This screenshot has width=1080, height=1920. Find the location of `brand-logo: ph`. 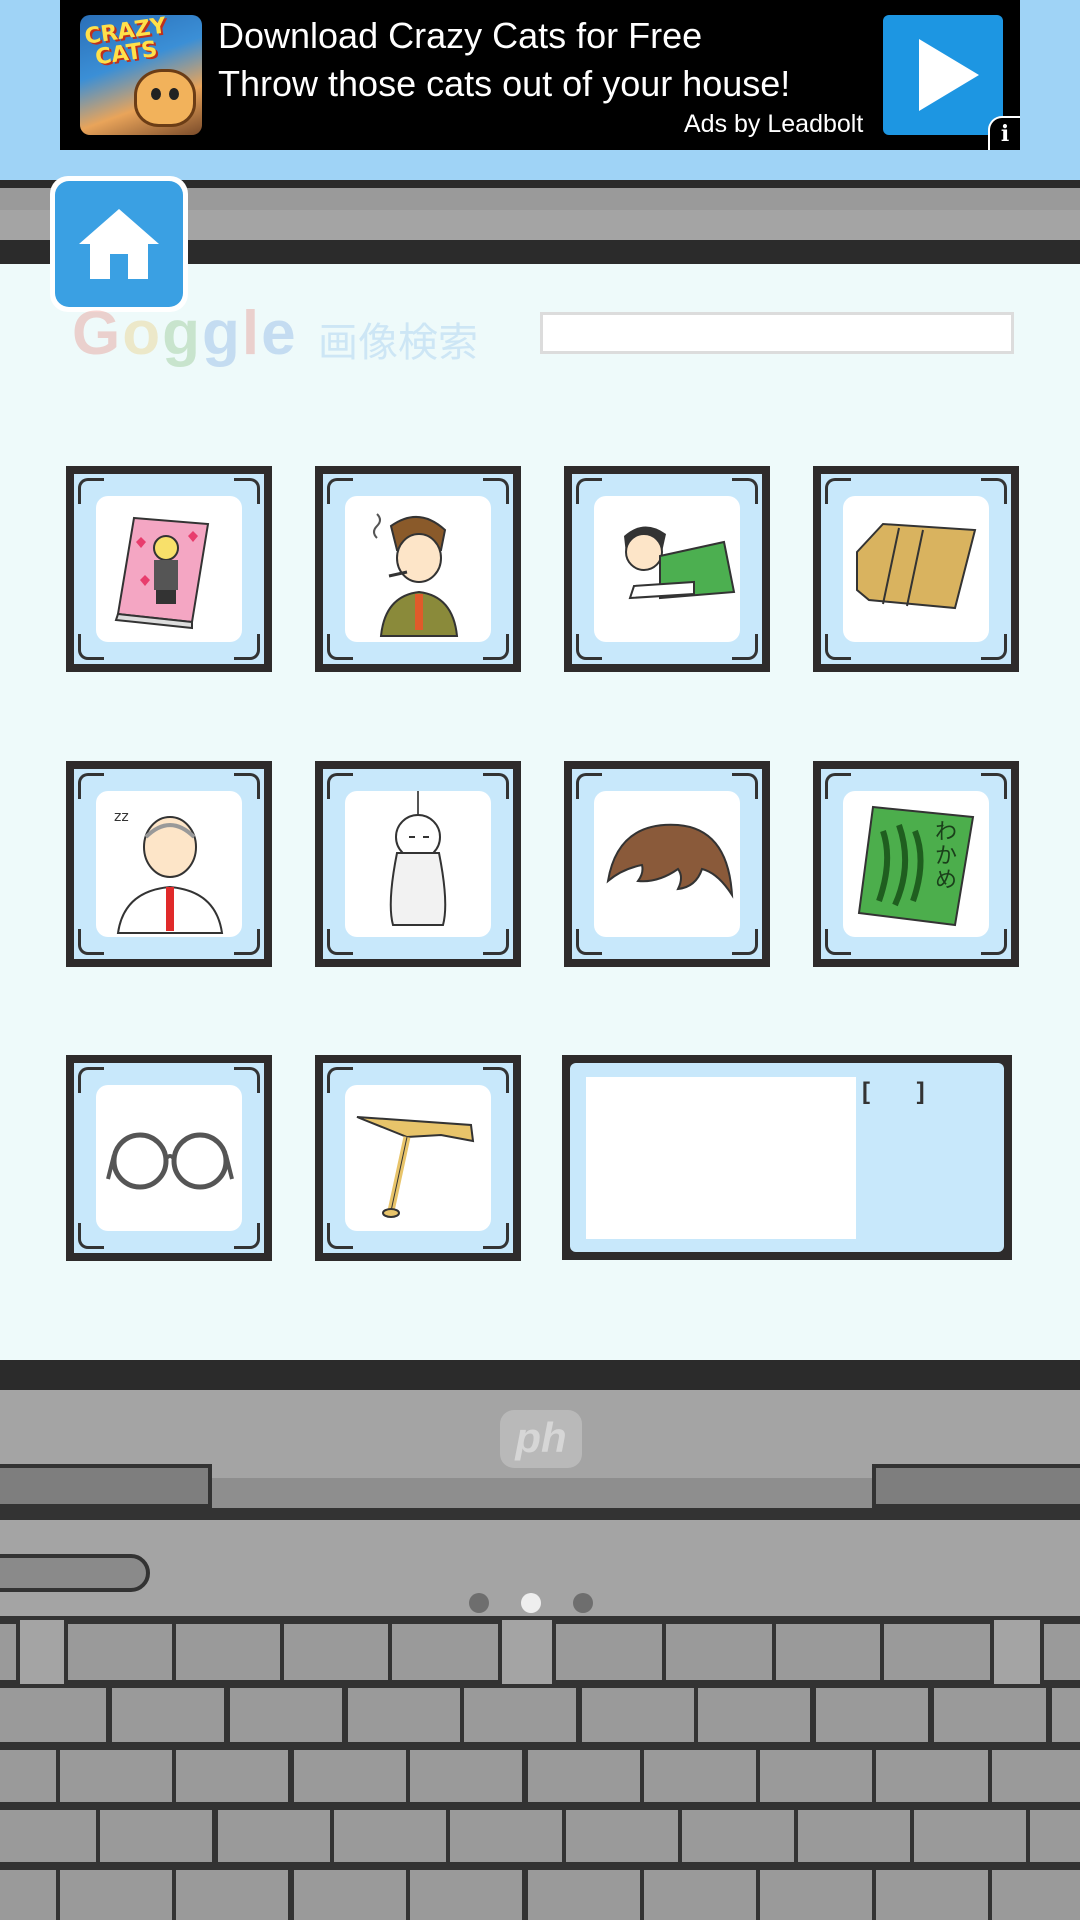

brand-logo: ph is located at coordinates (541, 1439).